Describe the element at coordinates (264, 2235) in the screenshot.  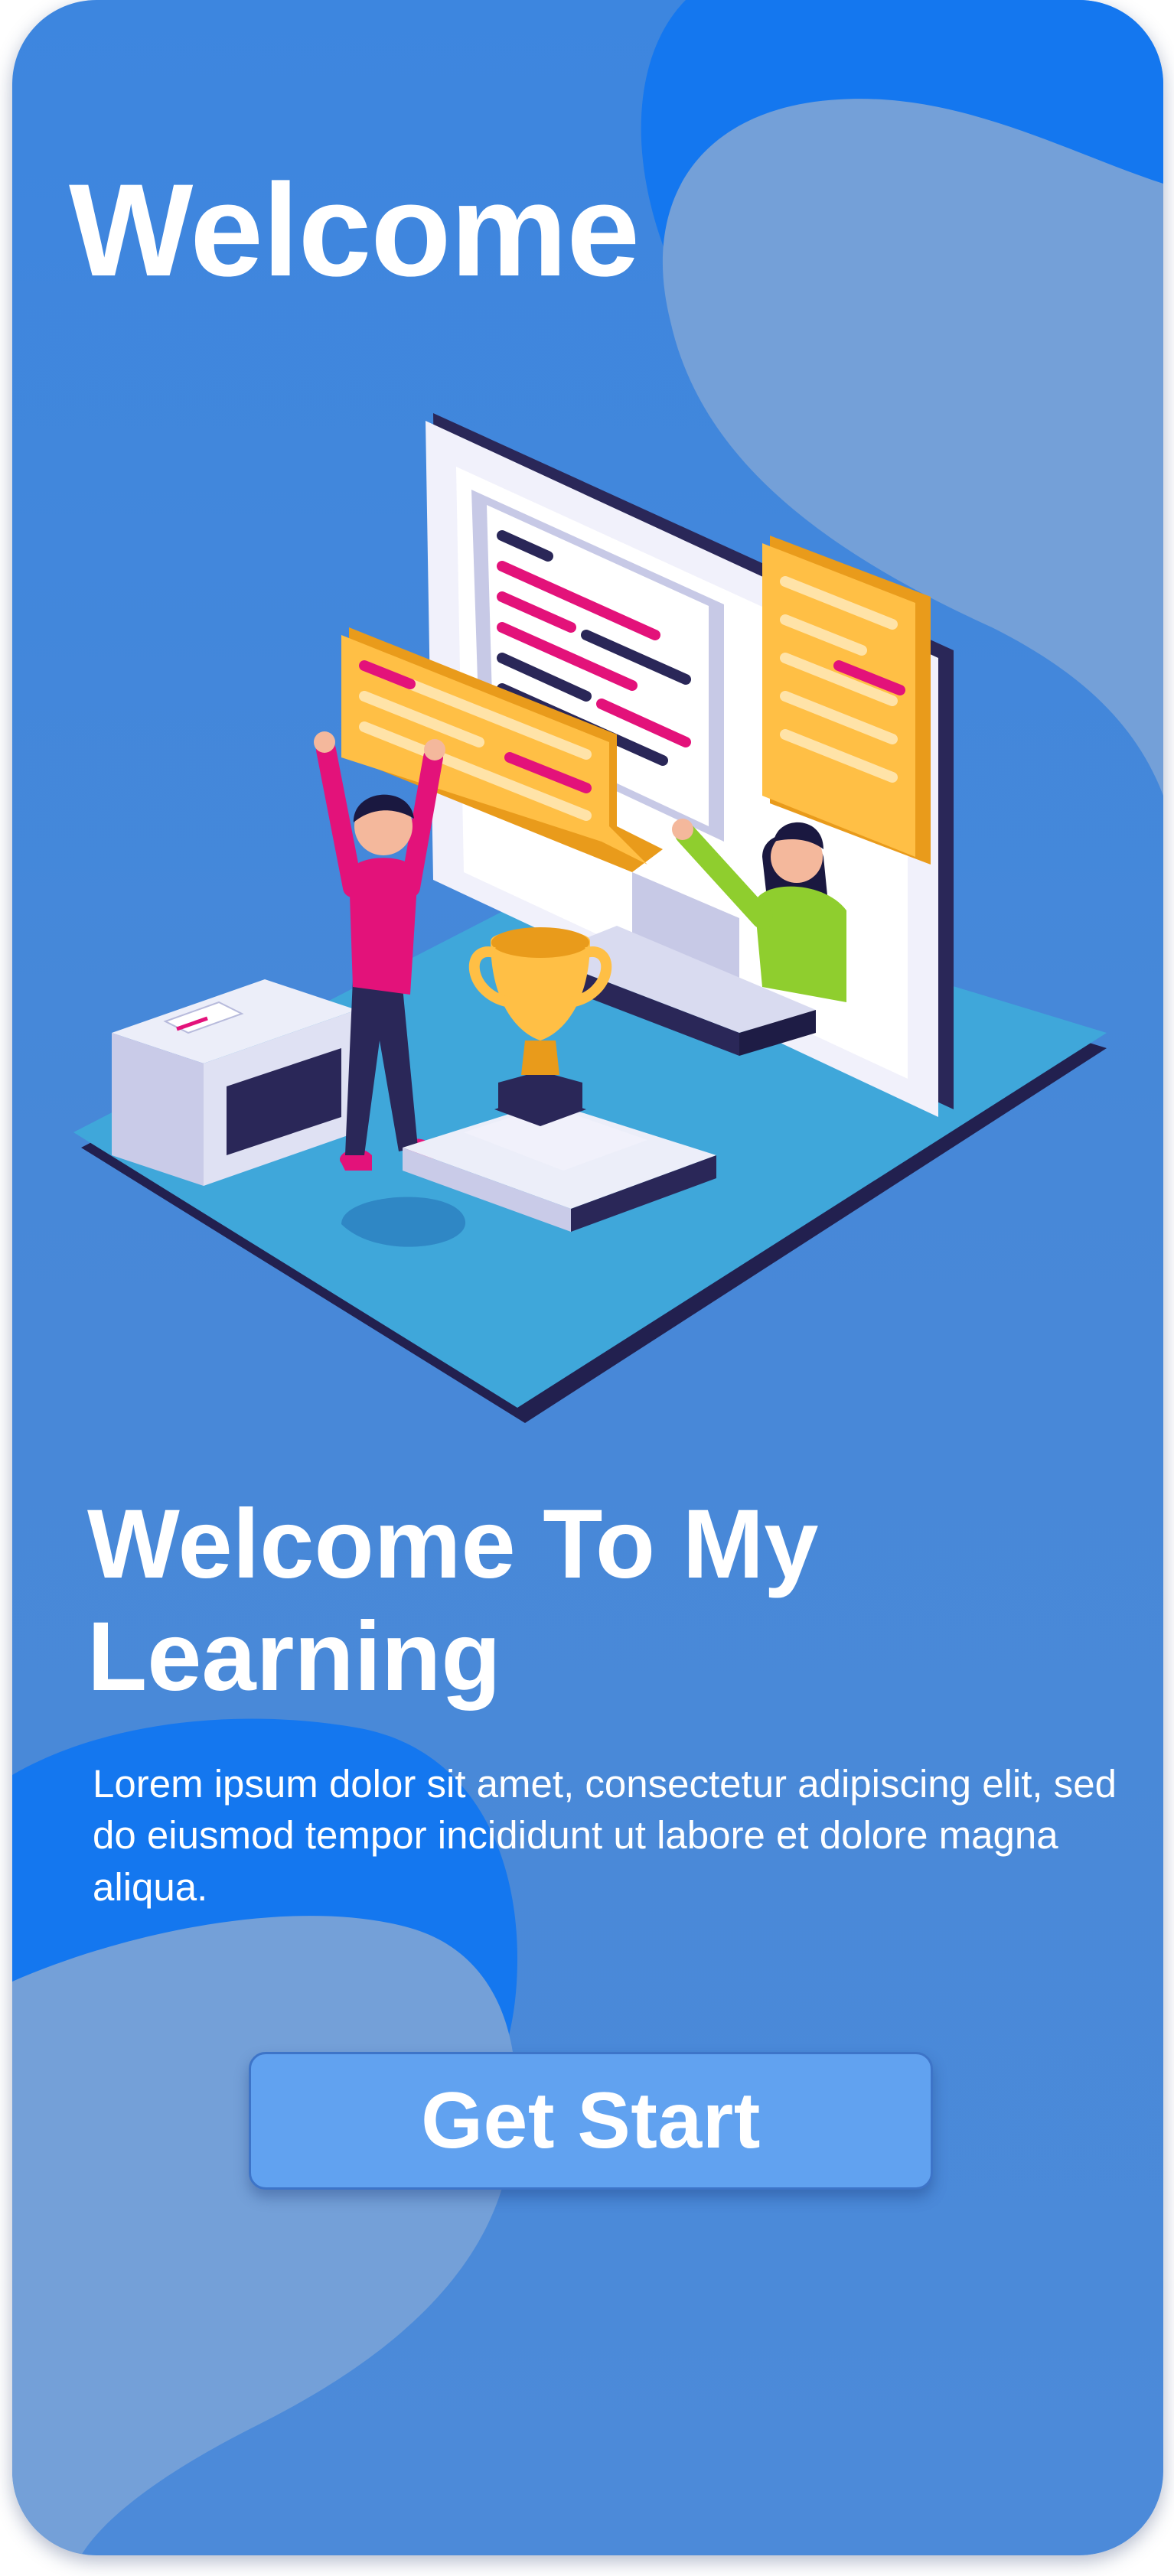
I see `bottom-left-blob-soft` at that location.